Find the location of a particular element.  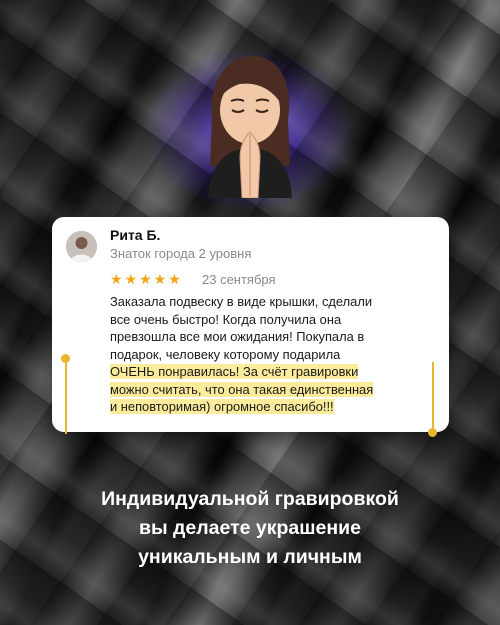

review-line-highlighted: и неповторимая) огромное спасибо!!! is located at coordinates (222, 406).